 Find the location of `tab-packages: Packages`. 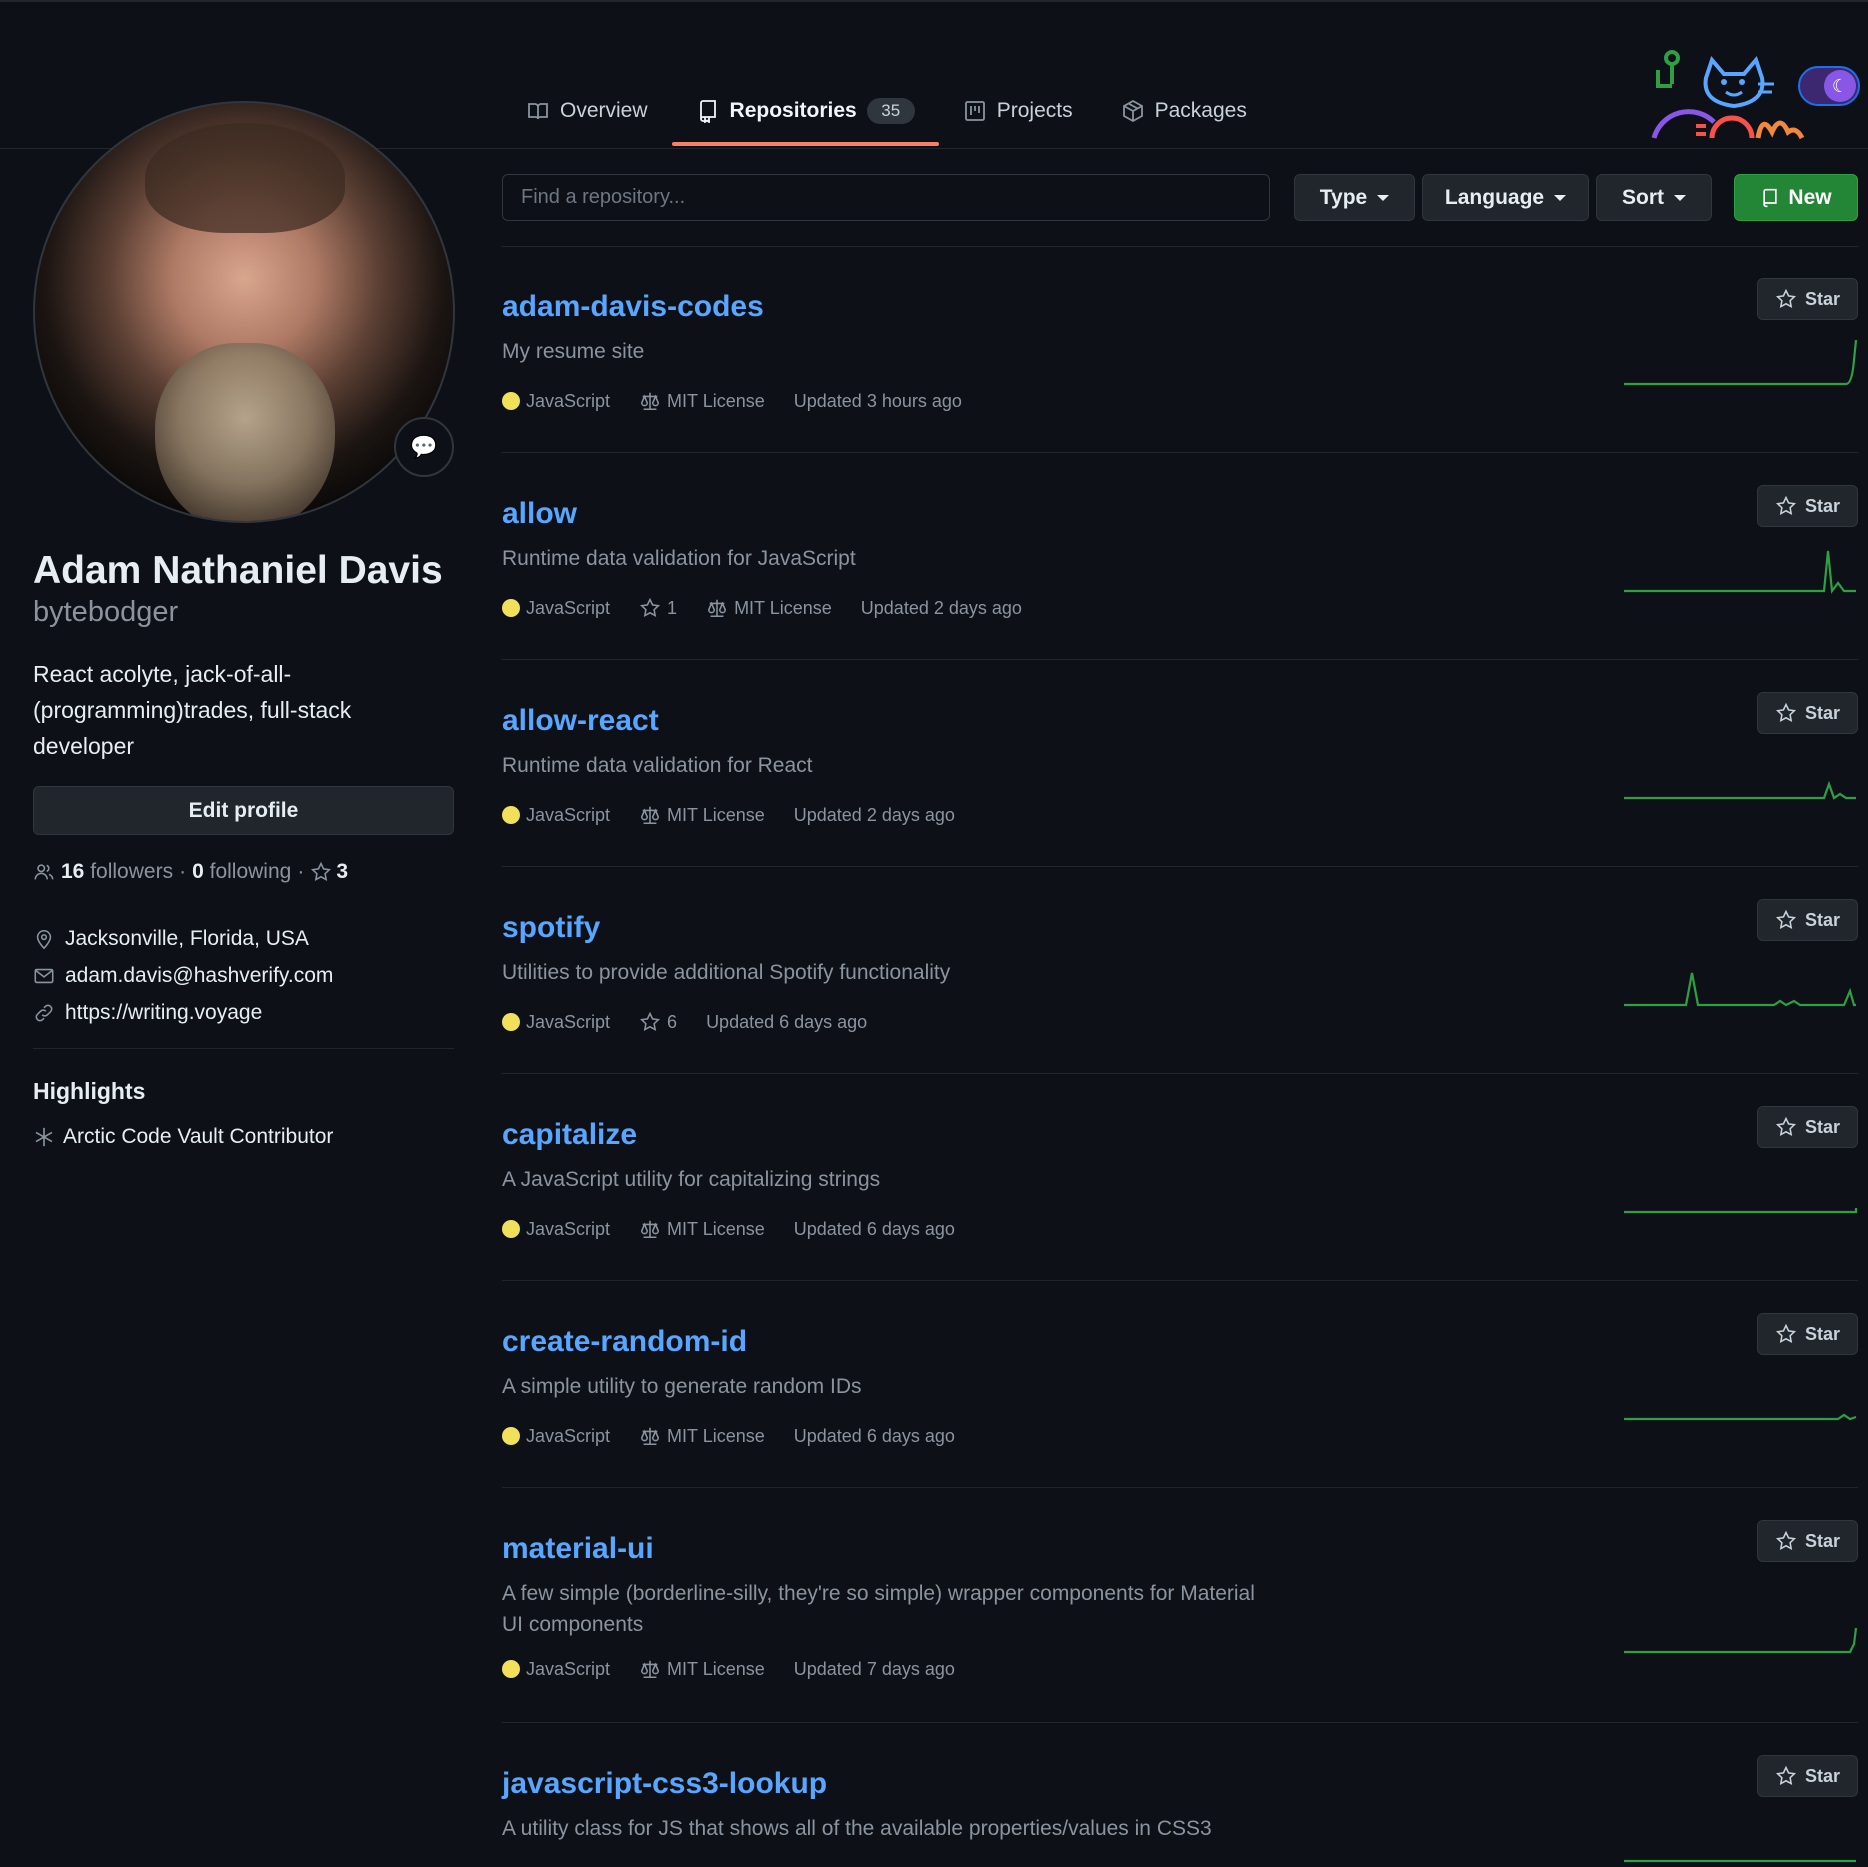

tab-packages: Packages is located at coordinates (1184, 111).